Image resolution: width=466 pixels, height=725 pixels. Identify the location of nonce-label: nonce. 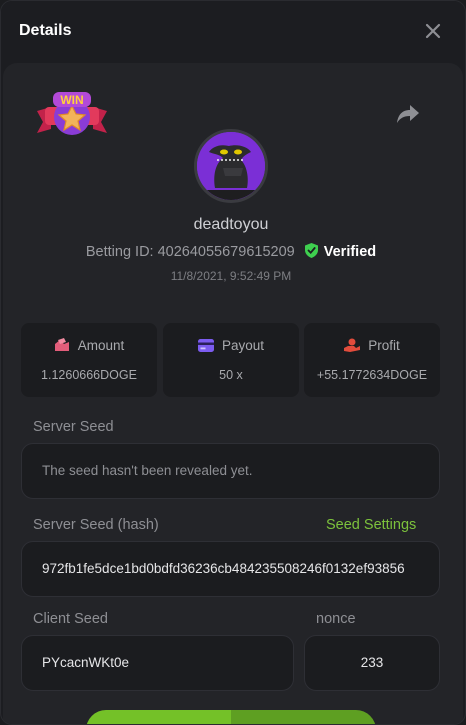
(336, 619).